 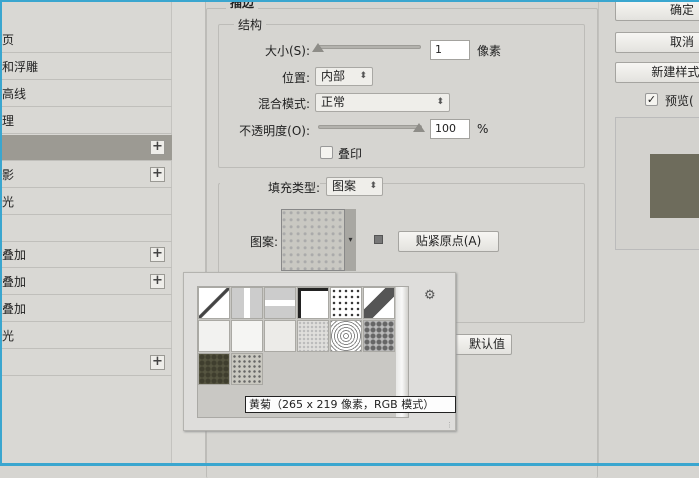 I want to click on pattern-tooltip: 黄菊（265 x 219 像素，RGB 模式）, so click(x=350, y=404).